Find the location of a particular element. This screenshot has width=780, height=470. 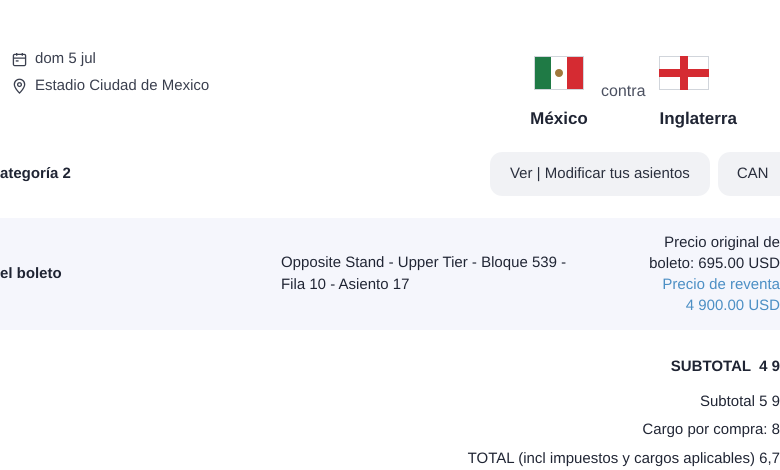

ticket-label: el boleto is located at coordinates (31, 274).